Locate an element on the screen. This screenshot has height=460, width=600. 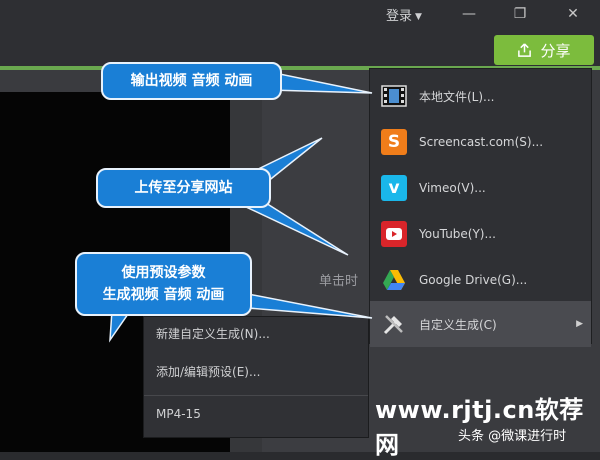
restore-button: ❐ is located at coordinates (520, 14).